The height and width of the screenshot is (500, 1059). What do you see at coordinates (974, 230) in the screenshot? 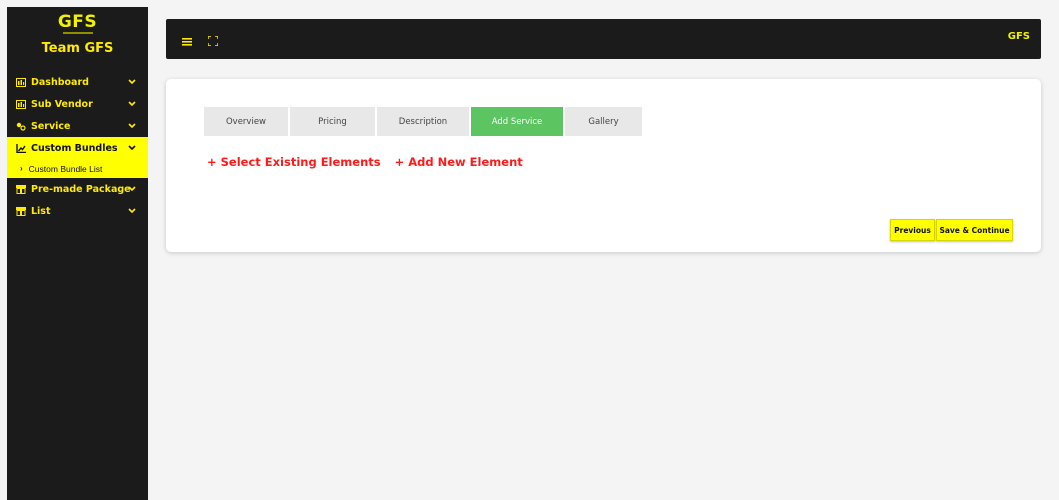
I see `save-continue-button: Save & Continue` at bounding box center [974, 230].